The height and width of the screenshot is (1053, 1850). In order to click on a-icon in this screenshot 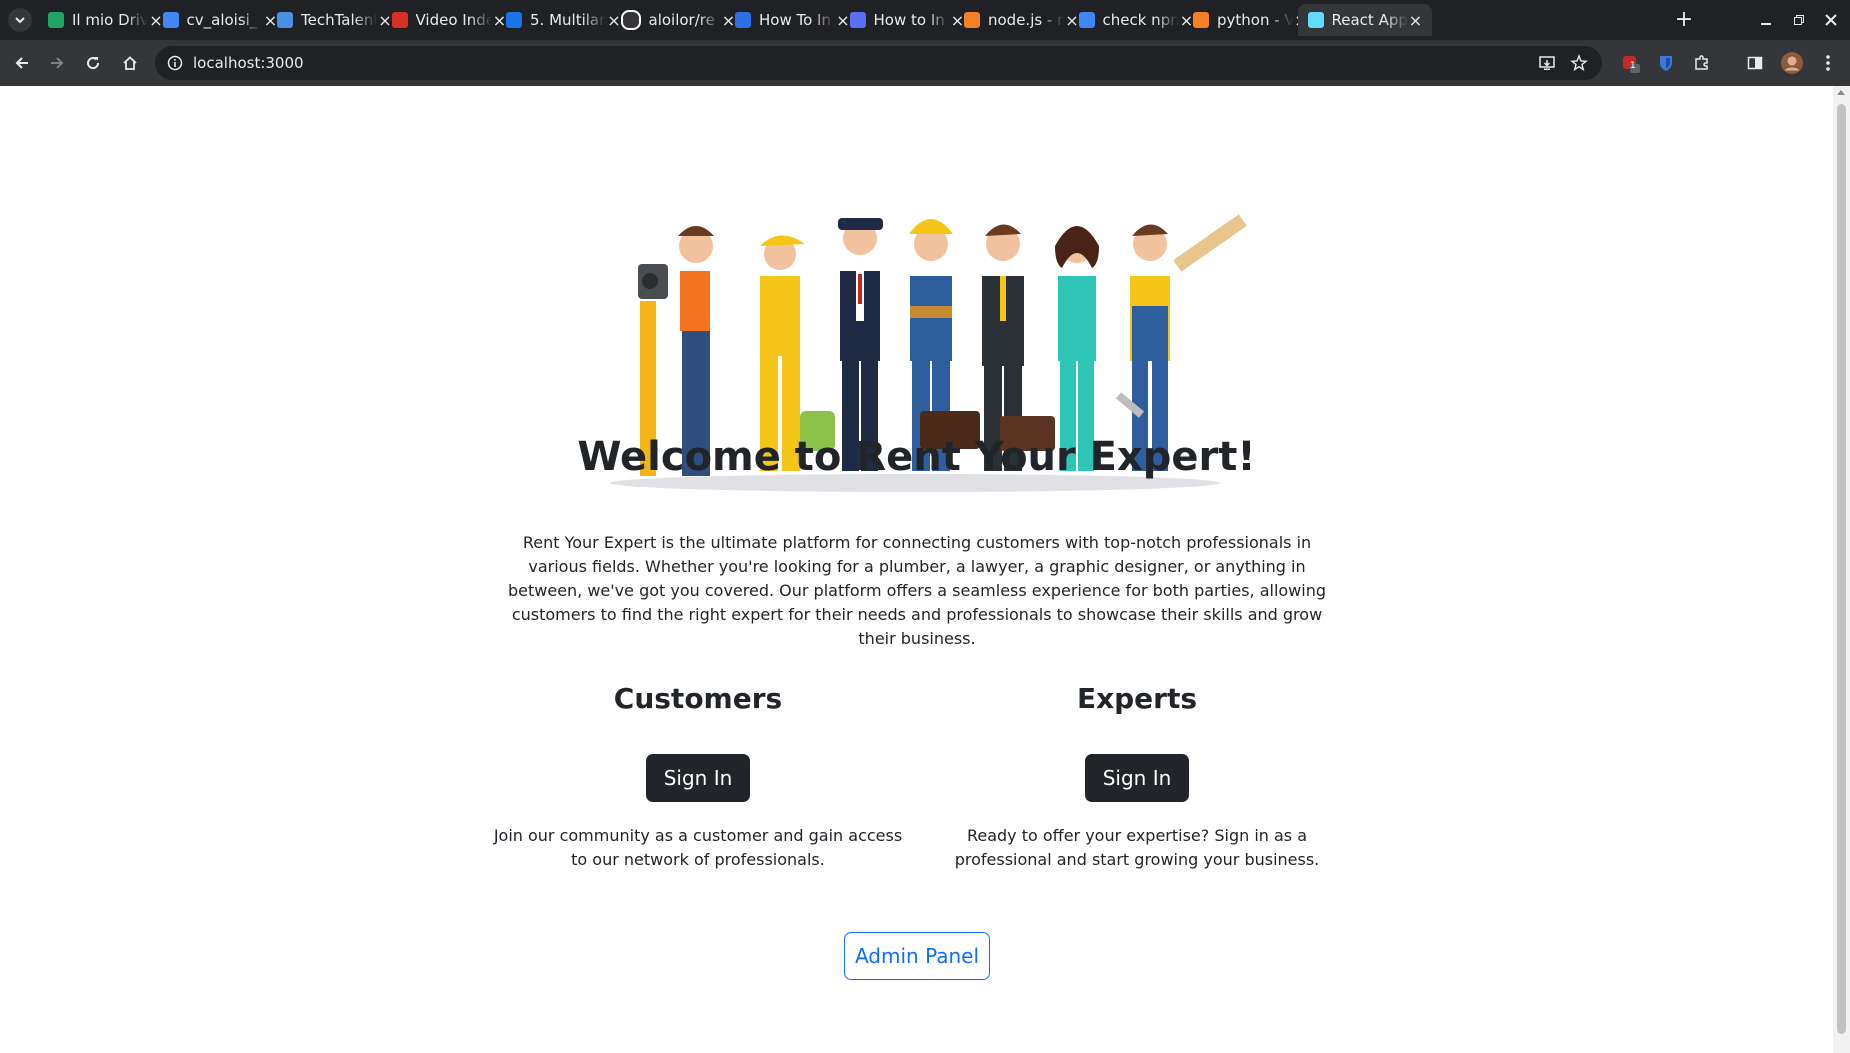, I will do `click(857, 20)`.